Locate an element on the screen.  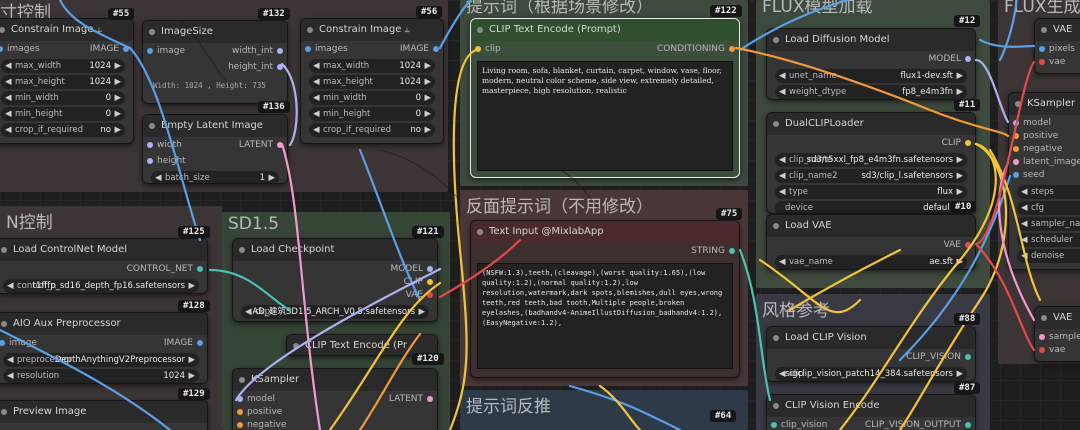
input-slot-model is located at coordinates (240, 399).